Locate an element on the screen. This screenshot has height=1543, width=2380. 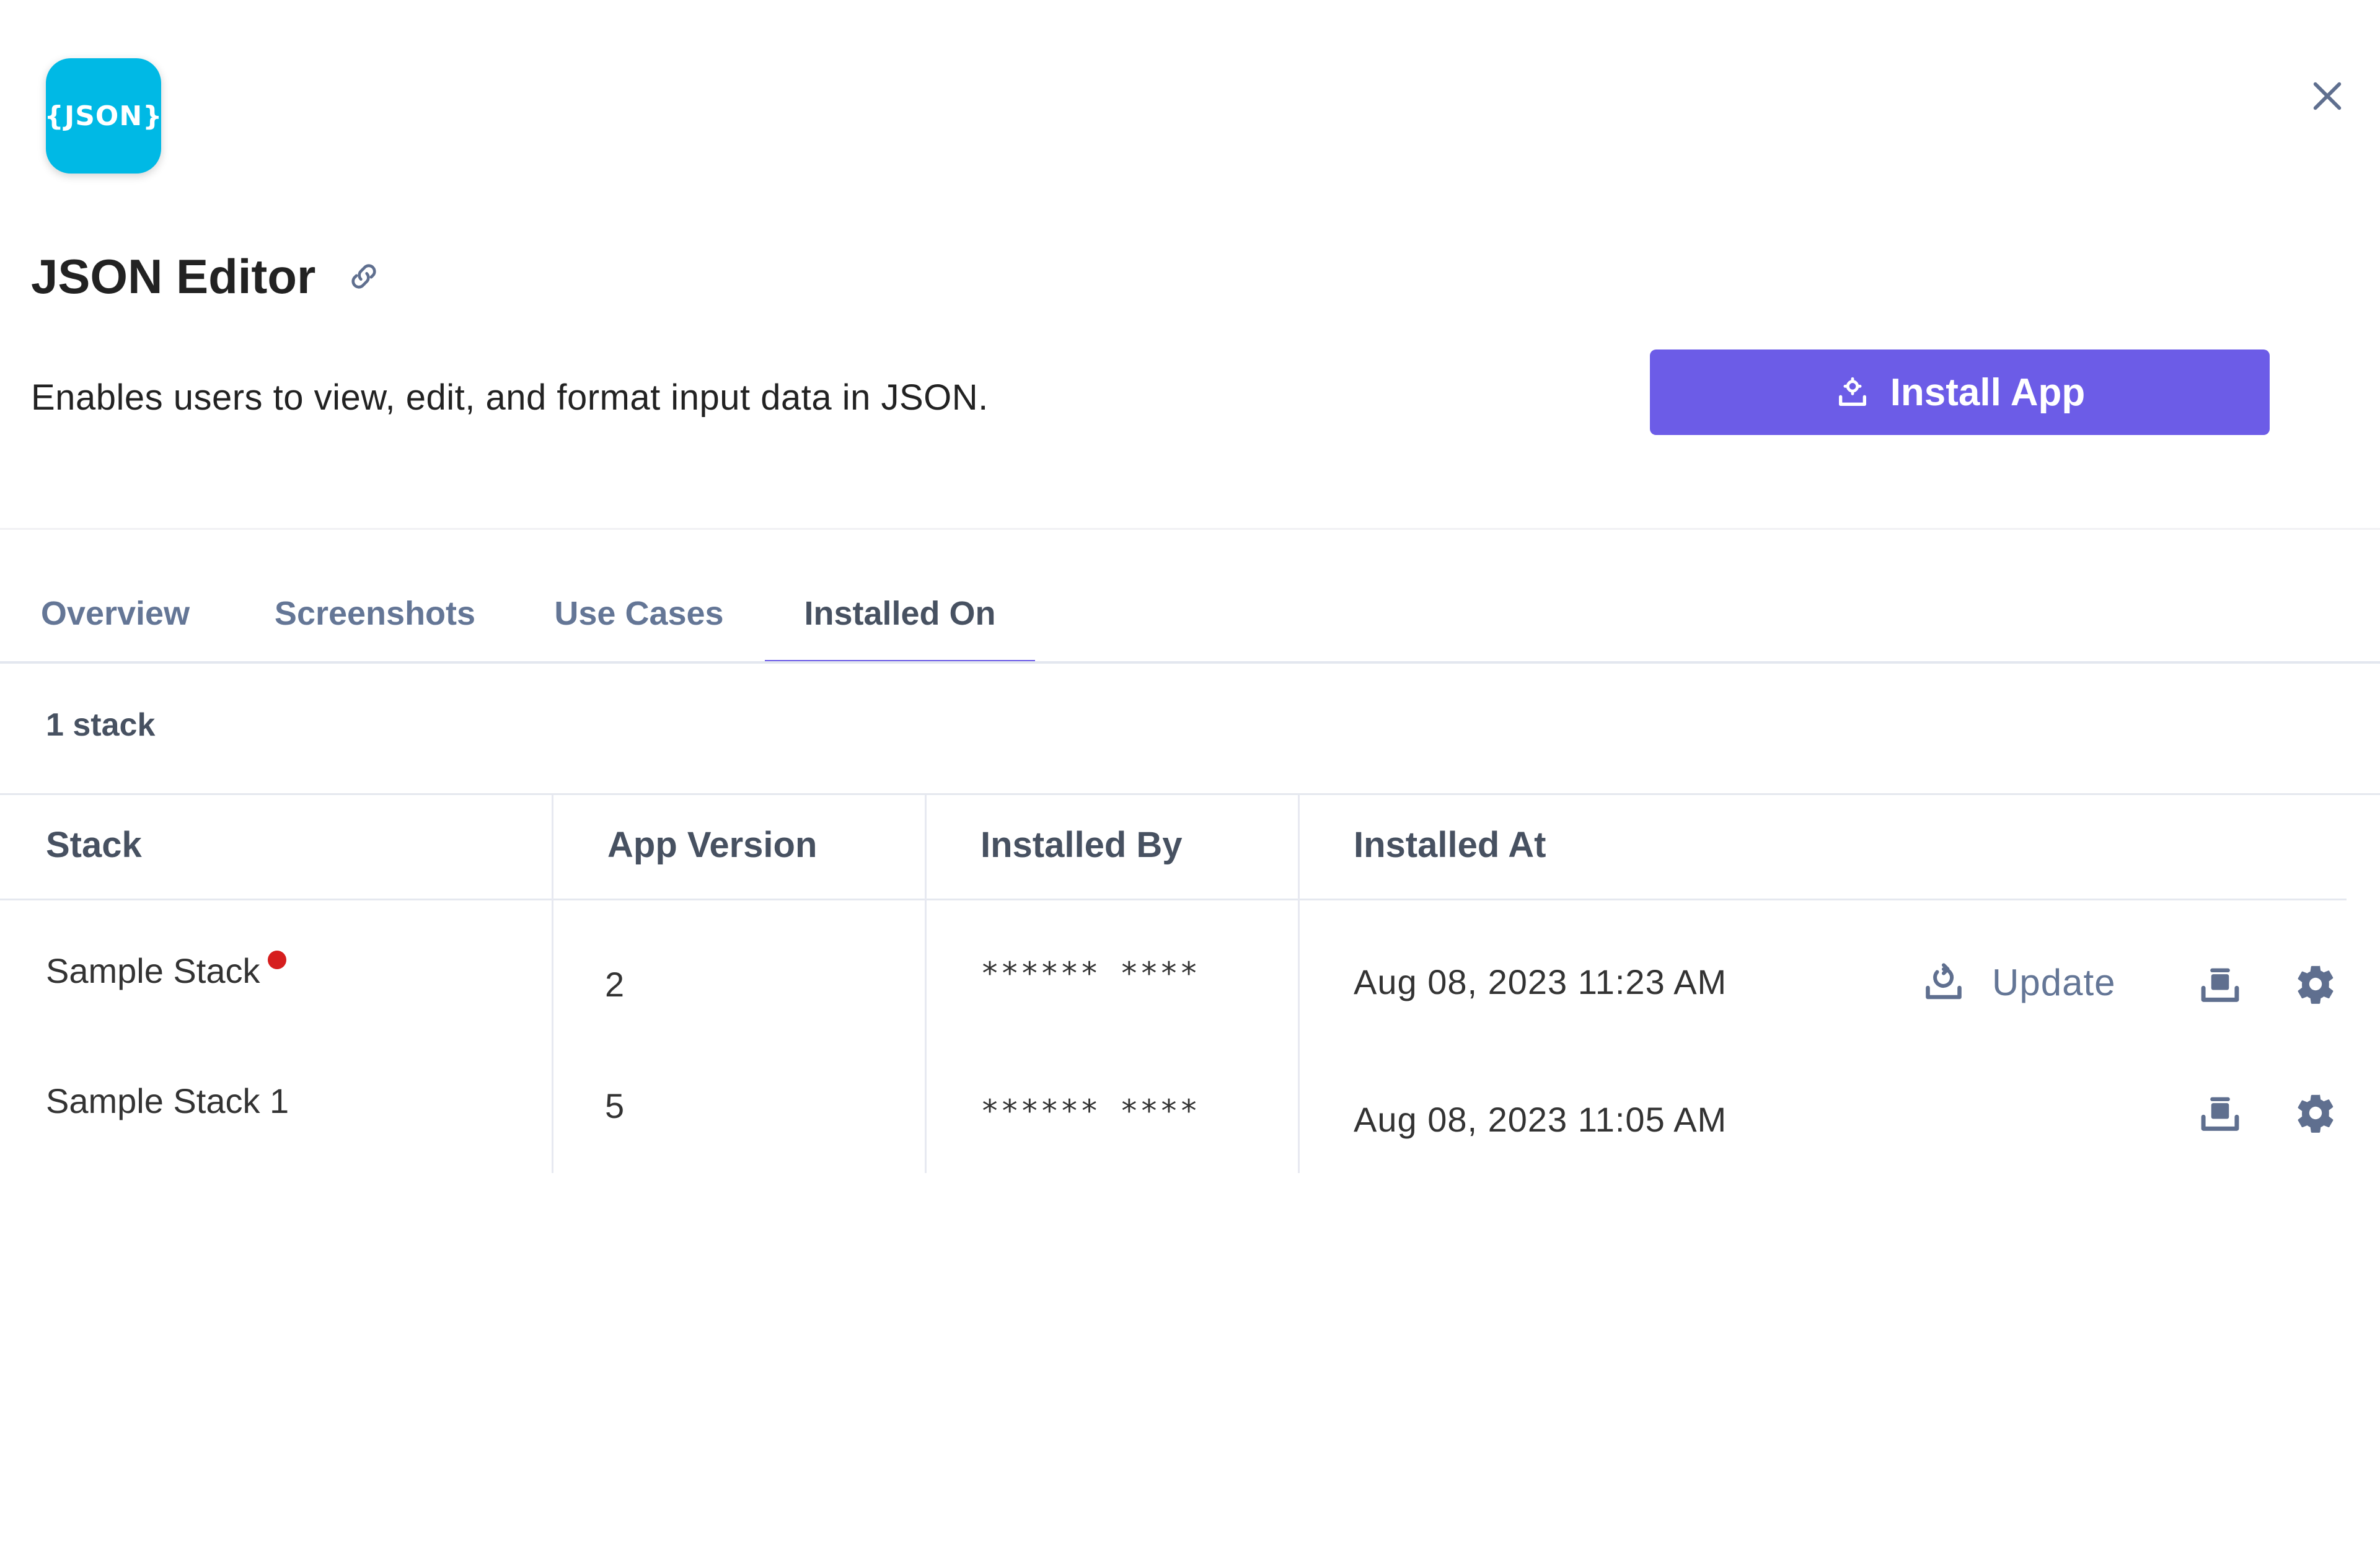
app-logo: {JSON} is located at coordinates (103, 116).